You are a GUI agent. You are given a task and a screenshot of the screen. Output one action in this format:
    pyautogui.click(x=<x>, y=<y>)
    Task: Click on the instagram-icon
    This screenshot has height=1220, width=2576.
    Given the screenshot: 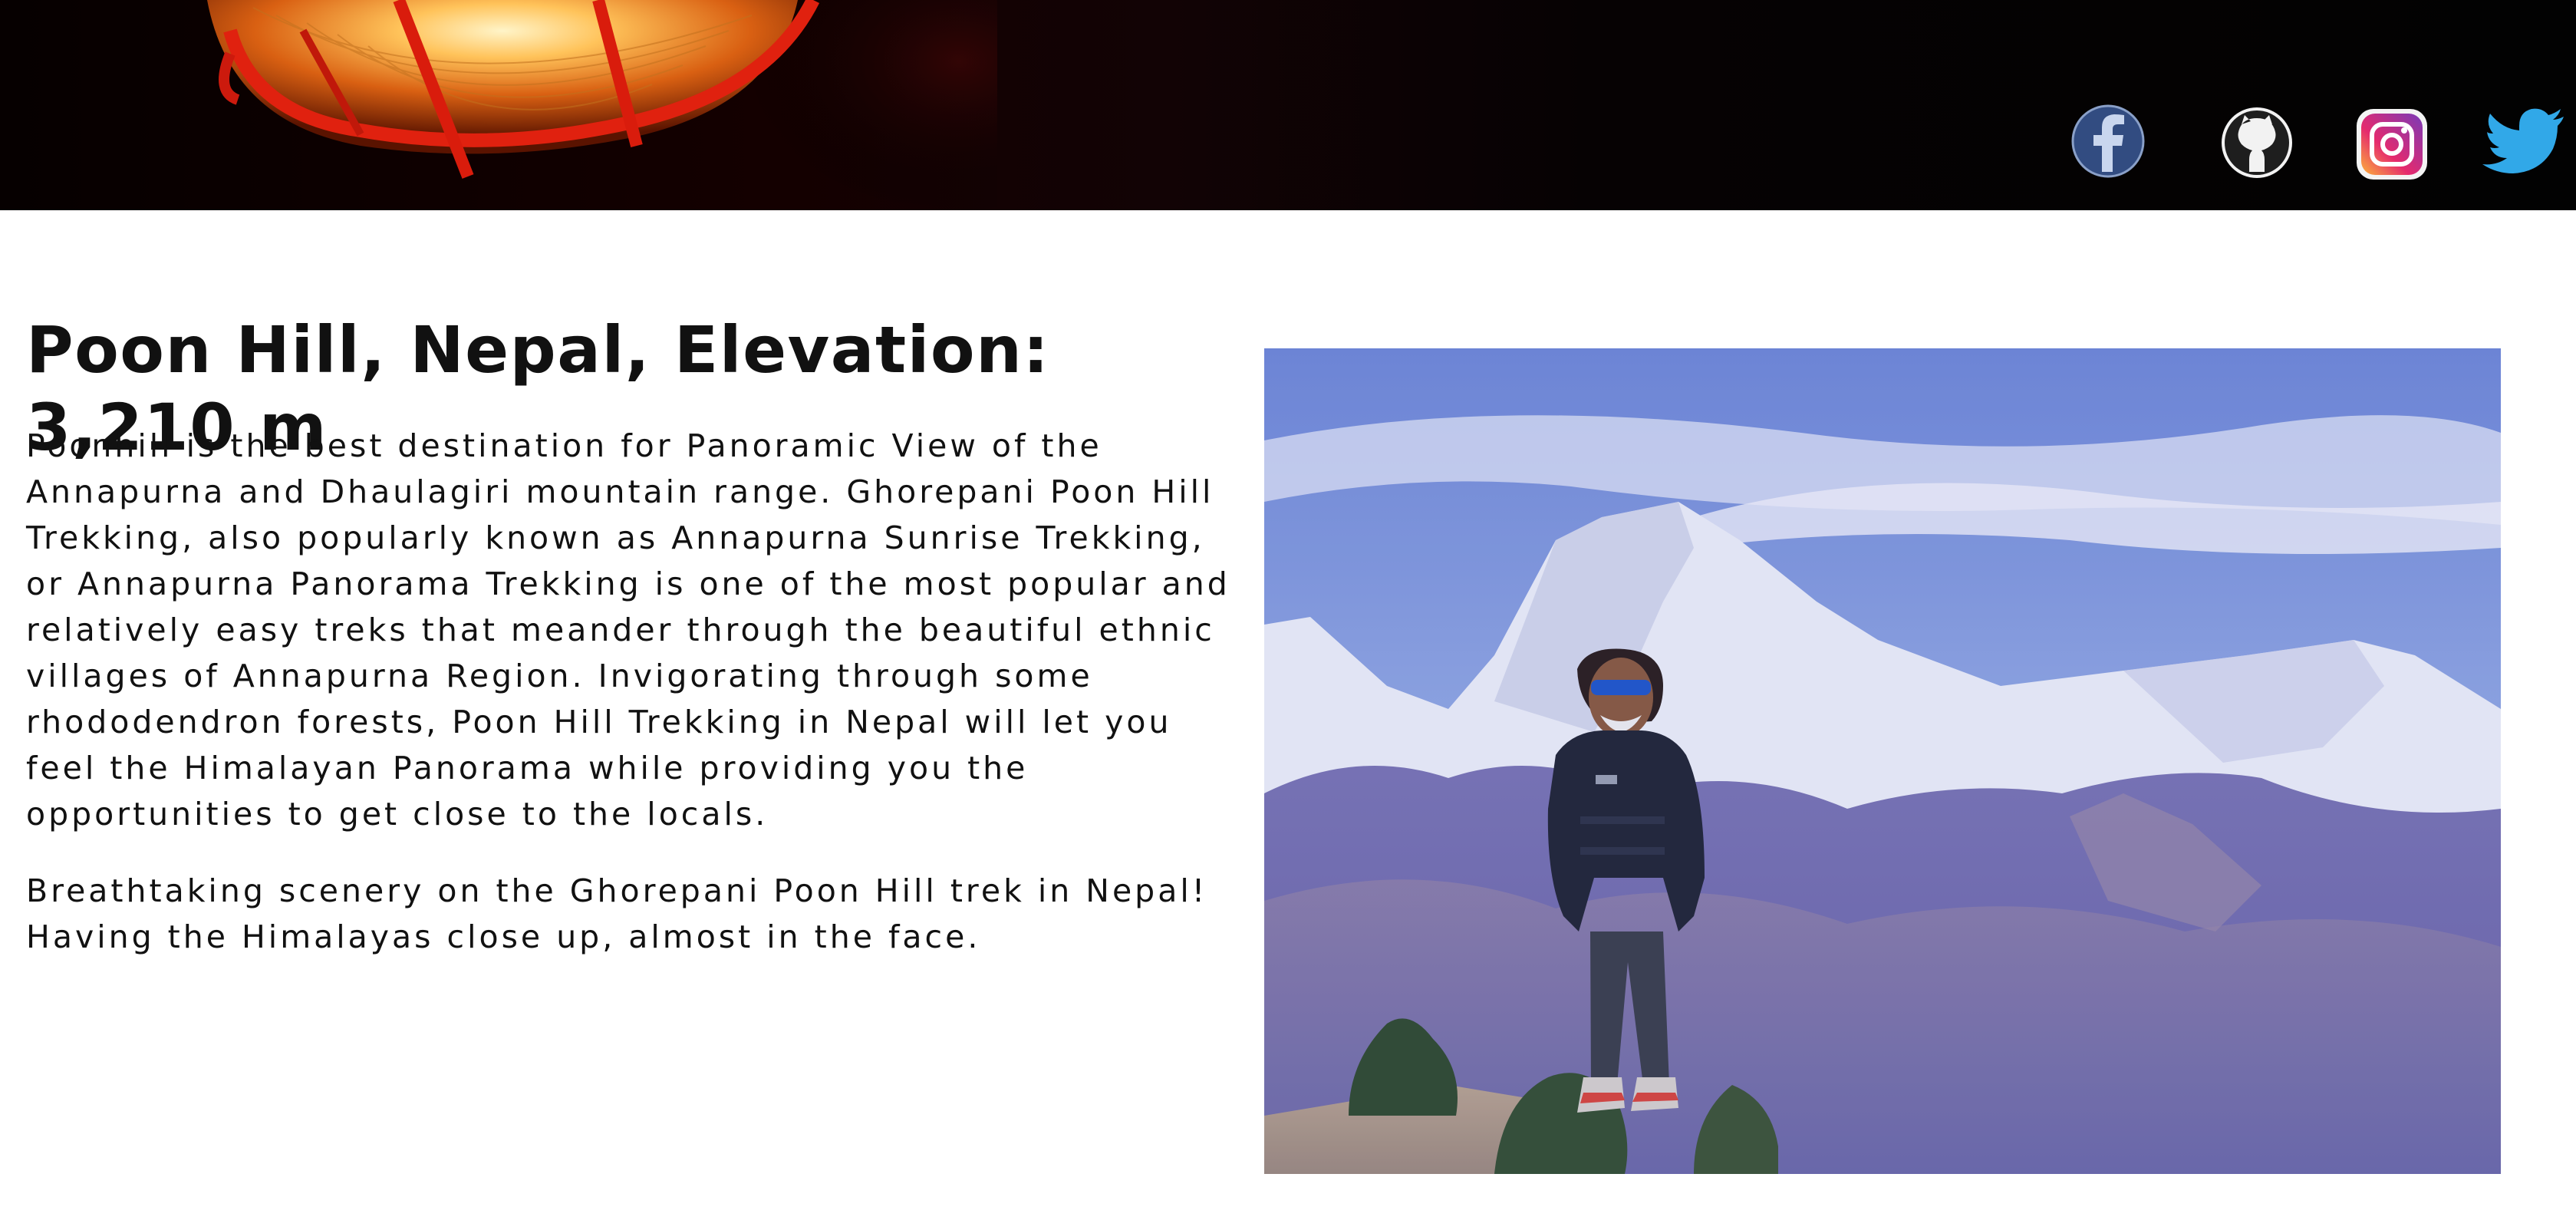 What is the action you would take?
    pyautogui.click(x=2392, y=145)
    